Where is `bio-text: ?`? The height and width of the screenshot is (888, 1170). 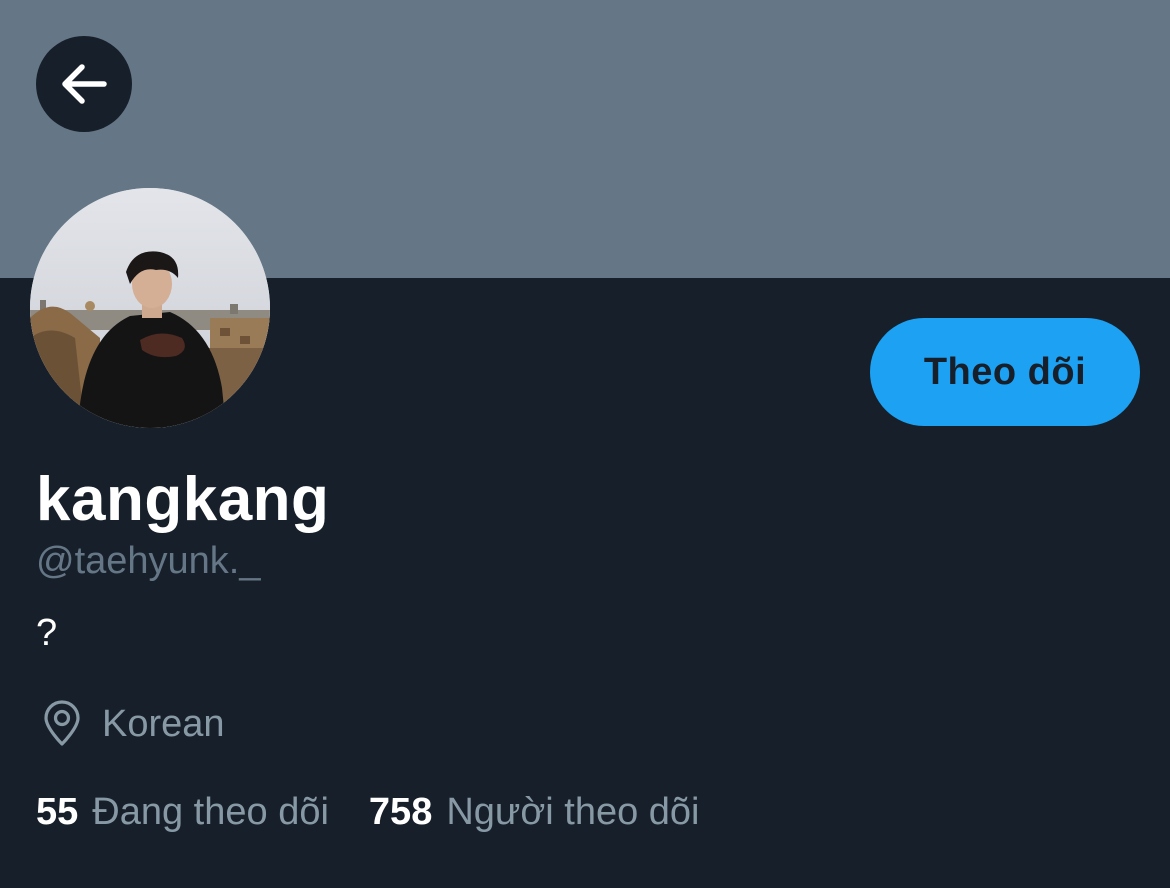 bio-text: ? is located at coordinates (47, 633).